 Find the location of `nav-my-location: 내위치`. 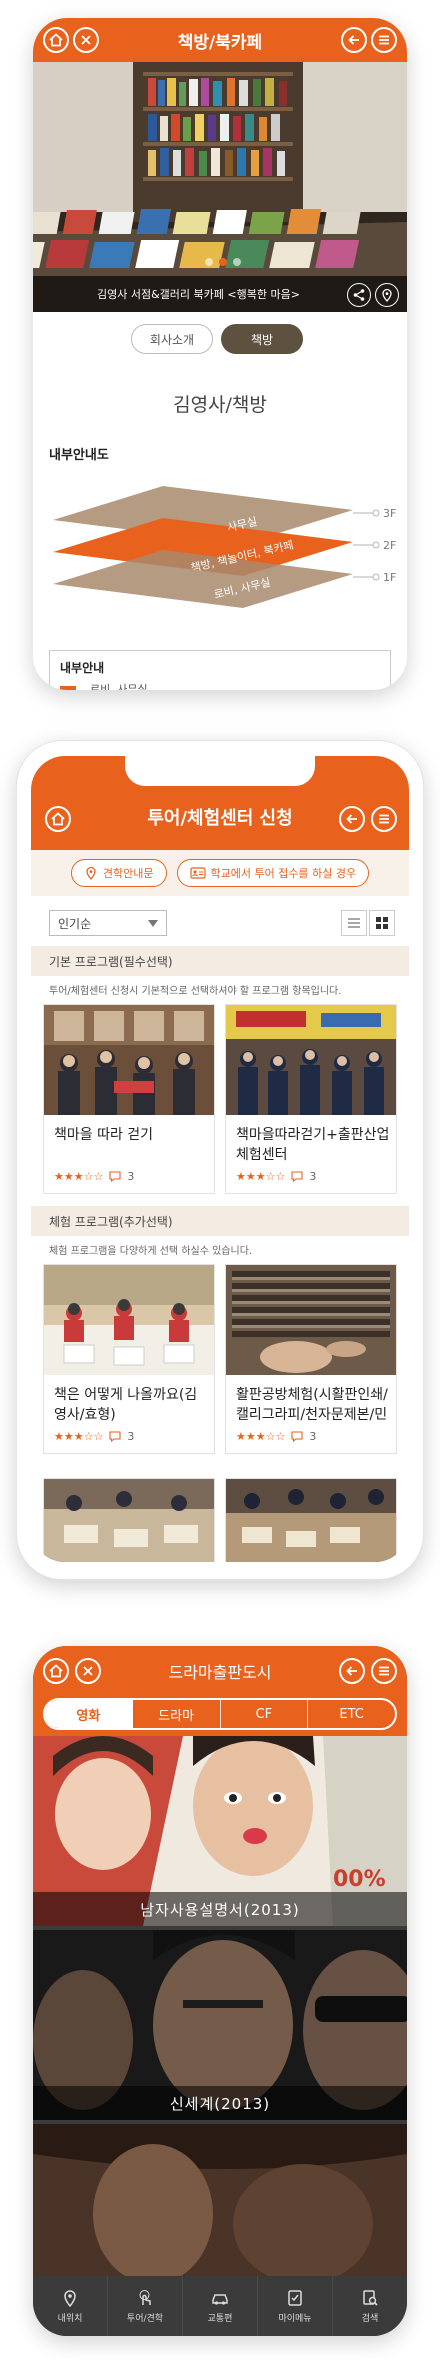

nav-my-location: 내위치 is located at coordinates (70, 2306).